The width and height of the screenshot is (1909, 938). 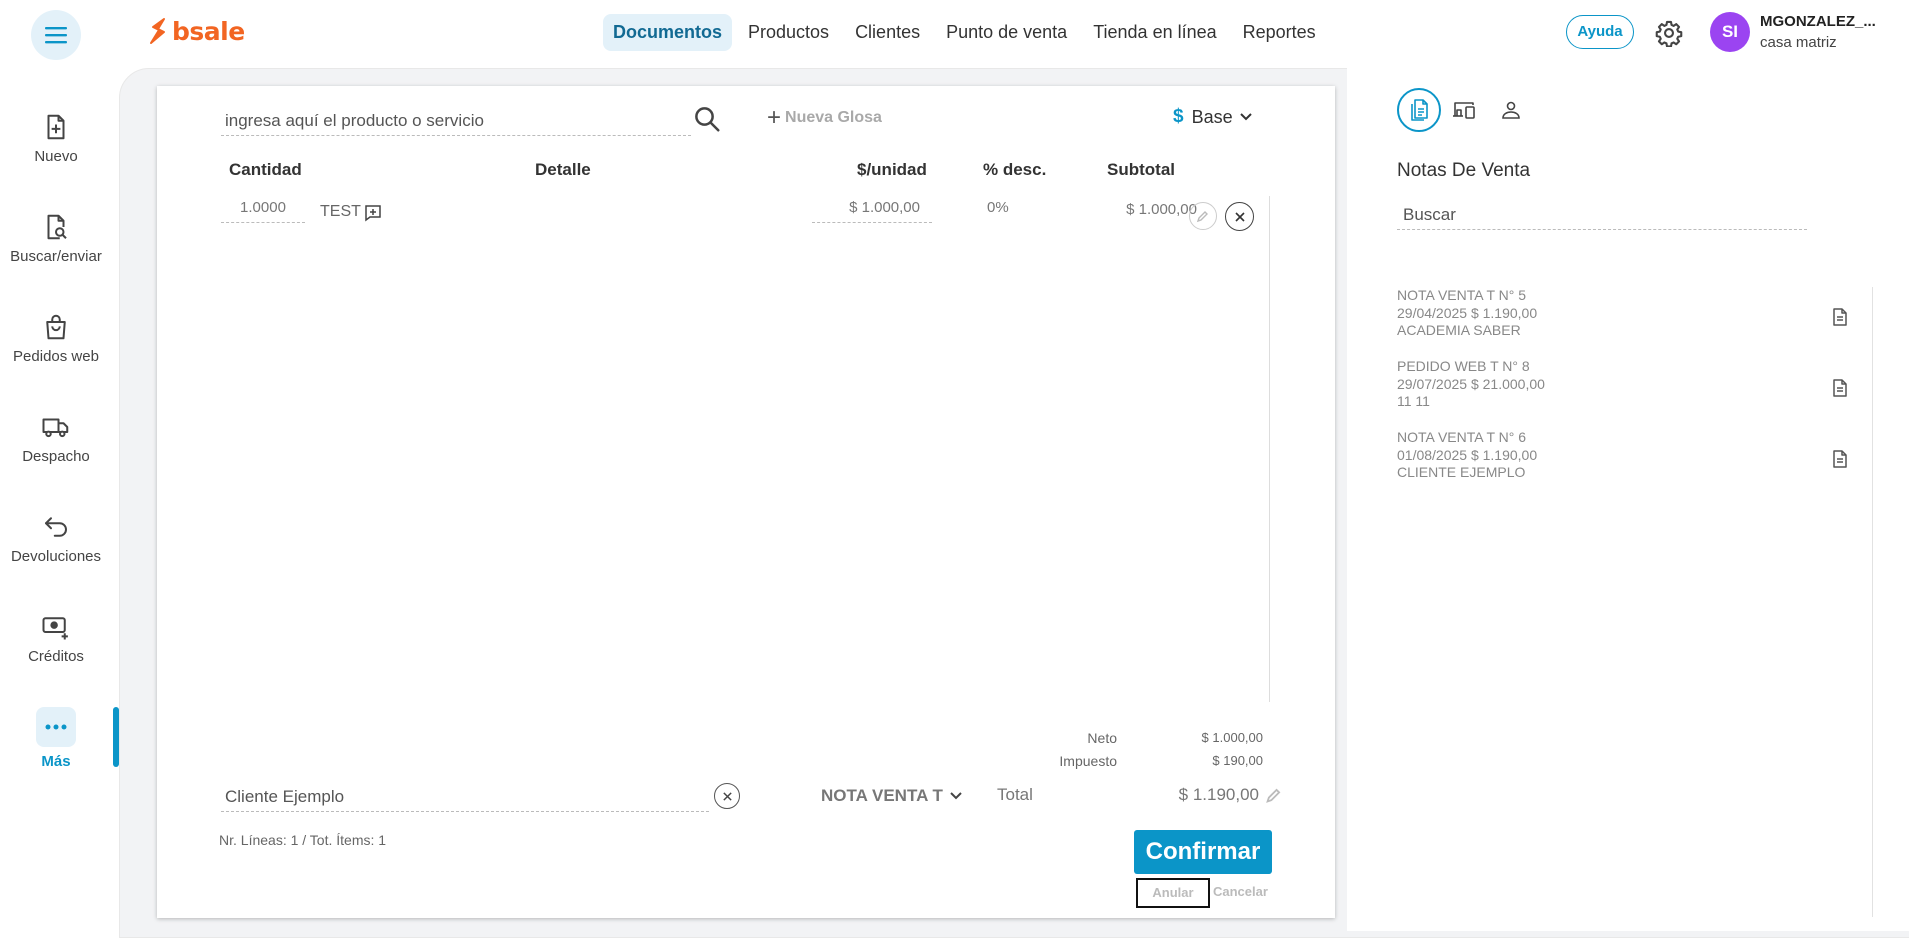 What do you see at coordinates (56, 527) in the screenshot?
I see `return-arrow-icon` at bounding box center [56, 527].